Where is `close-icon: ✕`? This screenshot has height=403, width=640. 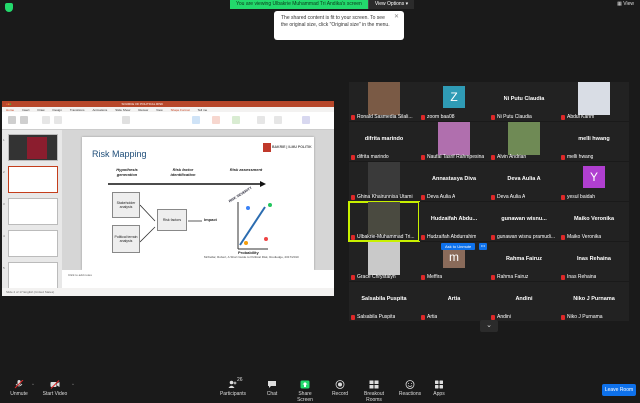
close-icon: ✕ is located at coordinates (396, 17).